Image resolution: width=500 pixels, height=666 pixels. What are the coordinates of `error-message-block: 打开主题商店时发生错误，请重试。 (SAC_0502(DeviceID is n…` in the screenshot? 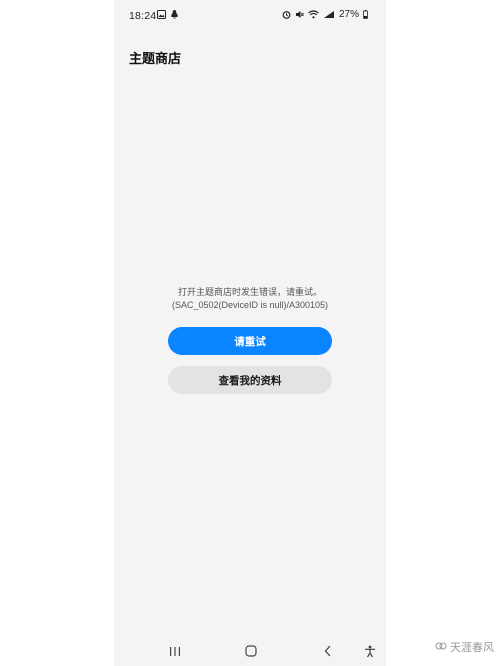 It's located at (250, 299).